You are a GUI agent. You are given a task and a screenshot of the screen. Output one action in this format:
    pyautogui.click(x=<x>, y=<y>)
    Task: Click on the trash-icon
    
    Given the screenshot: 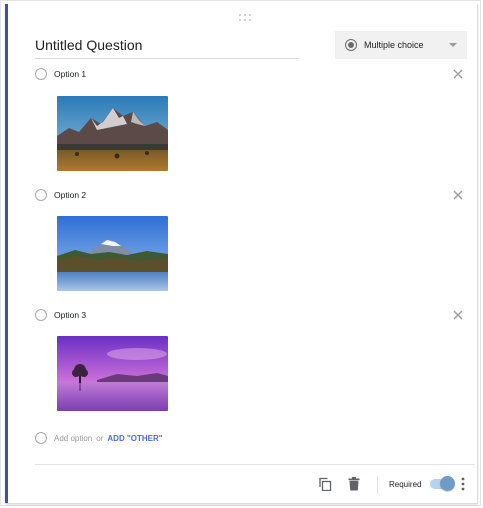 What is the action you would take?
    pyautogui.click(x=354, y=484)
    